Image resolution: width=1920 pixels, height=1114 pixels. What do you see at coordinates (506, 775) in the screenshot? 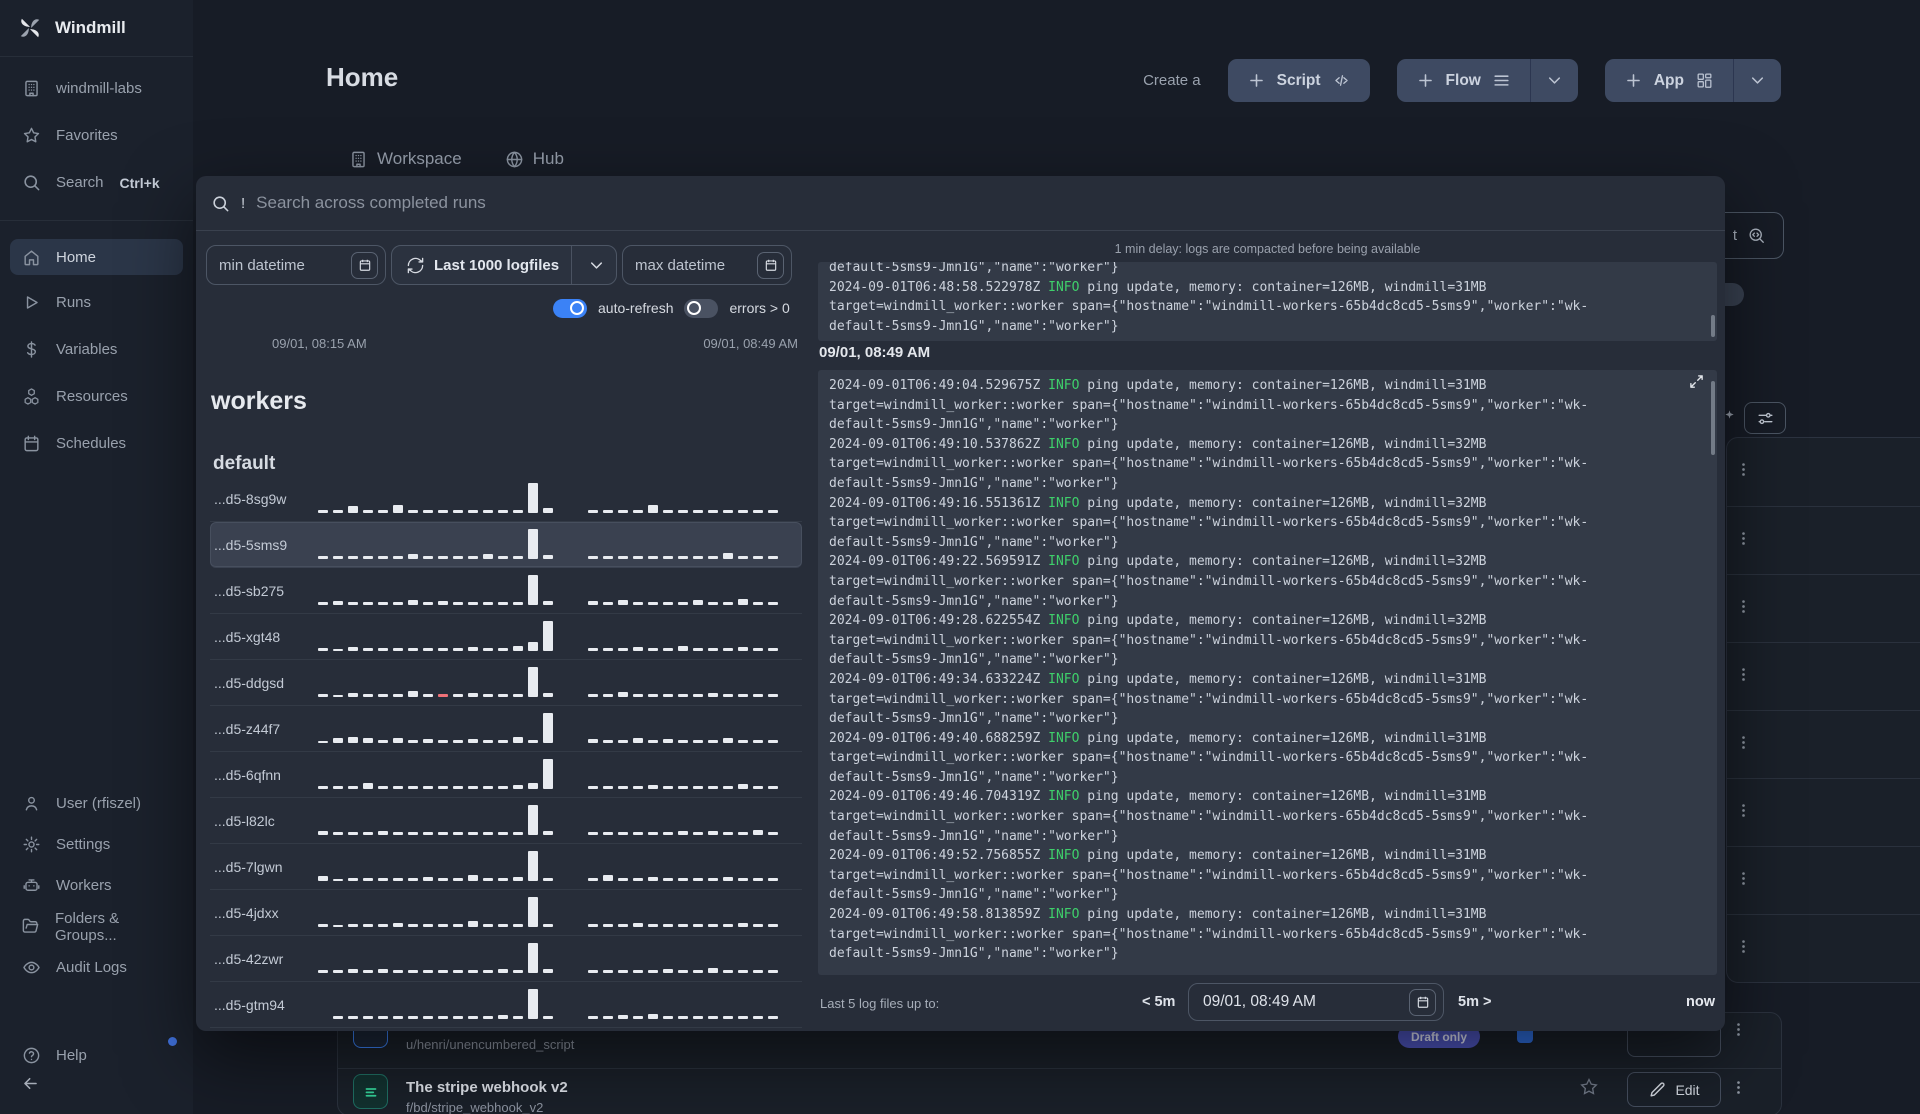
I see `worker-row-d5-6qfnn: ...d5-6qfnn` at bounding box center [506, 775].